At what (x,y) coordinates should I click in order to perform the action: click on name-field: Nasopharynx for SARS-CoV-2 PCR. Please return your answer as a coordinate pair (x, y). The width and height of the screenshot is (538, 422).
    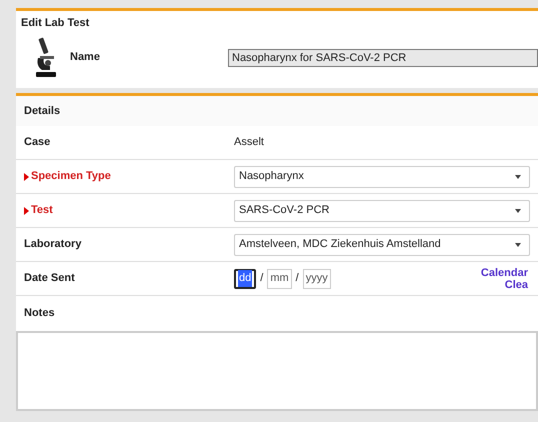
    Looking at the image, I should click on (383, 57).